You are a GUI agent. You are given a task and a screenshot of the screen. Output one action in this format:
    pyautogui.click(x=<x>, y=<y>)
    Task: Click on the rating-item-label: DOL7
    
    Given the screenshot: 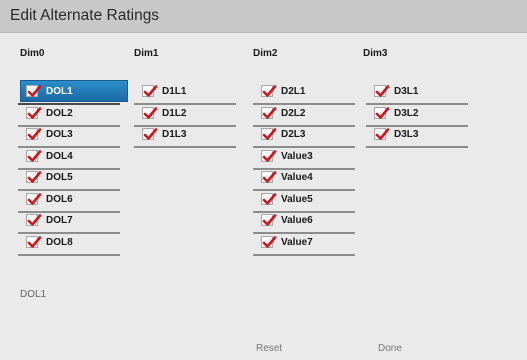 What is the action you would take?
    pyautogui.click(x=59, y=220)
    